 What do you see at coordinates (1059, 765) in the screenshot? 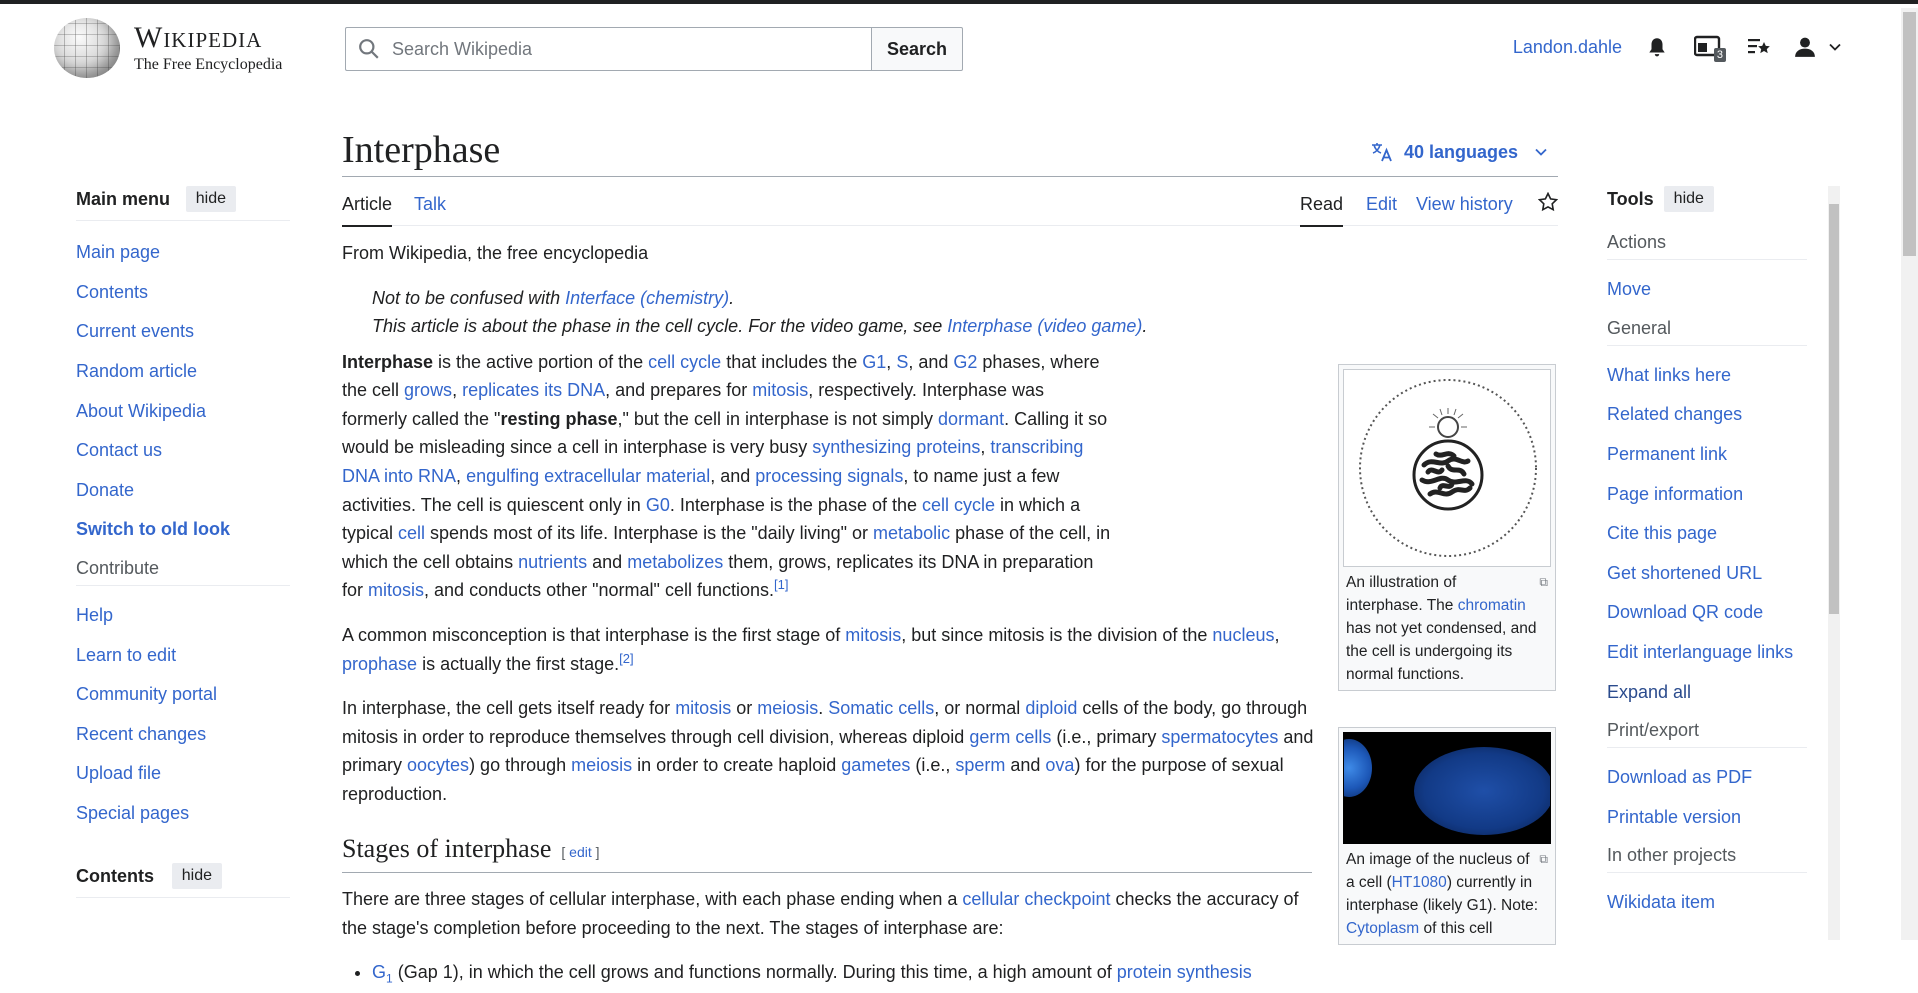
I see `link-ova: ova` at bounding box center [1059, 765].